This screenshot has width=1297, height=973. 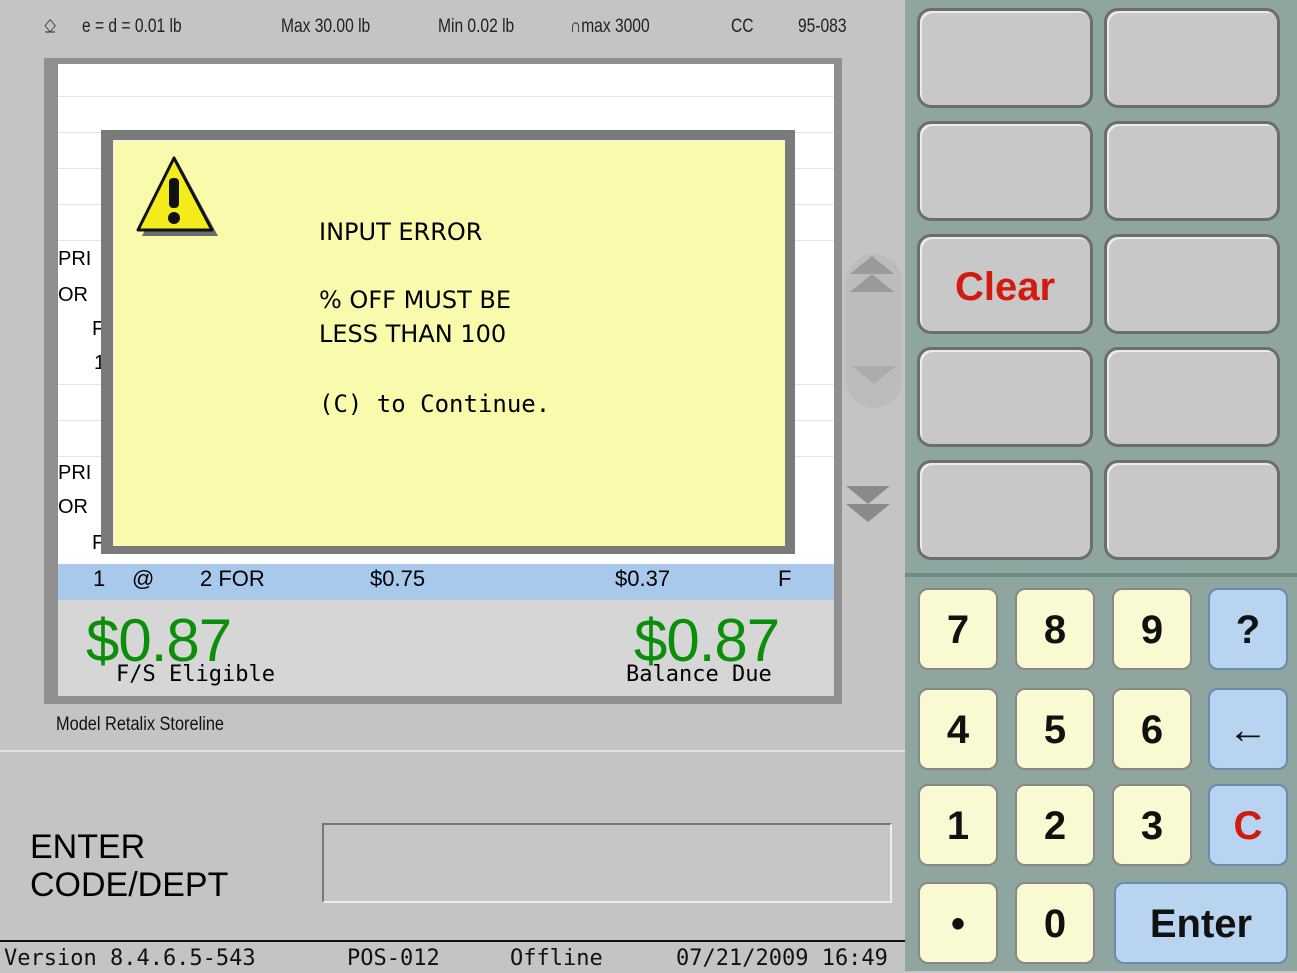 What do you see at coordinates (476, 26) in the screenshot?
I see `scale-min: Min 0.02 lb` at bounding box center [476, 26].